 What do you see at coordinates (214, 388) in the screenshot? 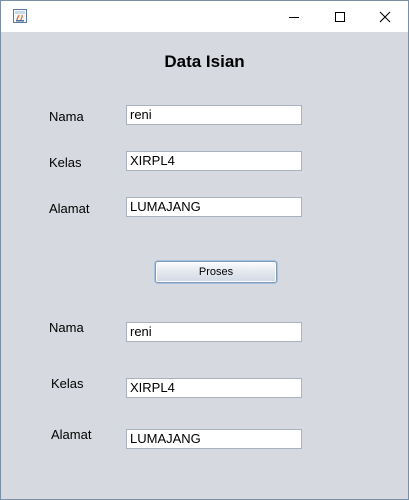
I see `output-kelas-field: XIRPL4` at bounding box center [214, 388].